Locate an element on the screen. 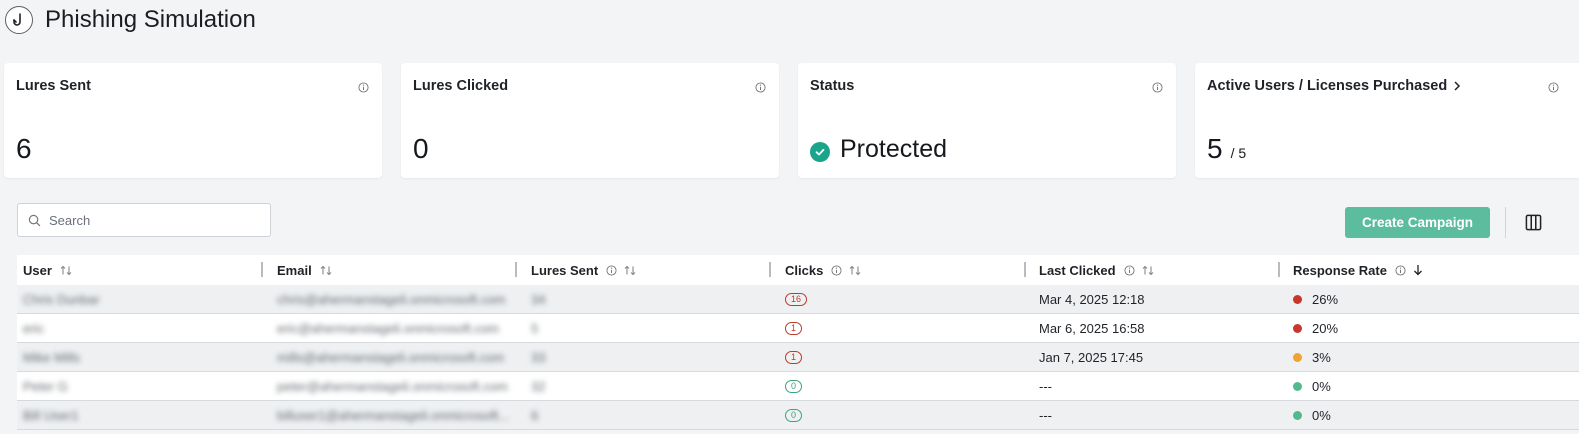 This screenshot has height=434, width=1579. lures-sent-value: 34 is located at coordinates (538, 299).